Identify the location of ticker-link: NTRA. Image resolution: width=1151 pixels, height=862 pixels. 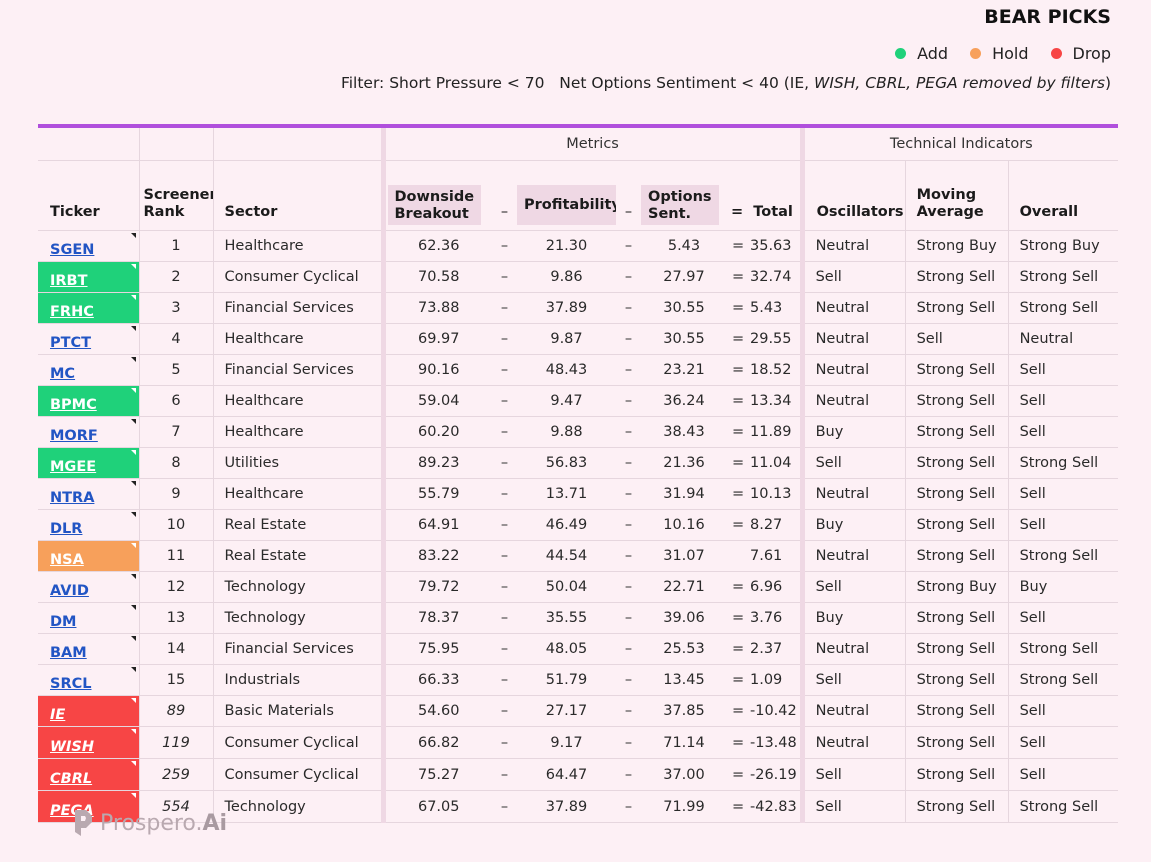
(72, 498).